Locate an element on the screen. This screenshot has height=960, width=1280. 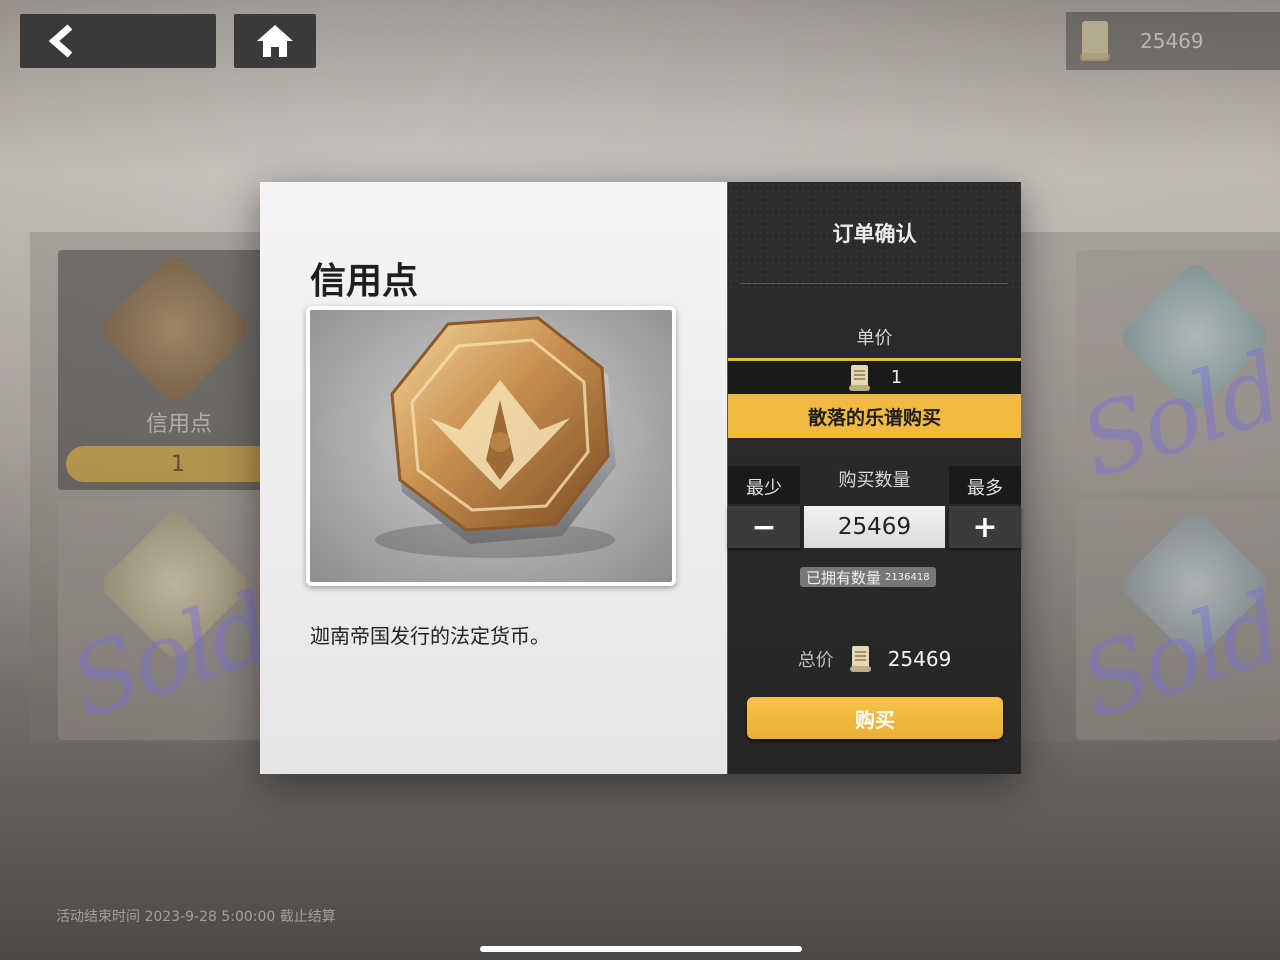
home-button is located at coordinates (275, 41).